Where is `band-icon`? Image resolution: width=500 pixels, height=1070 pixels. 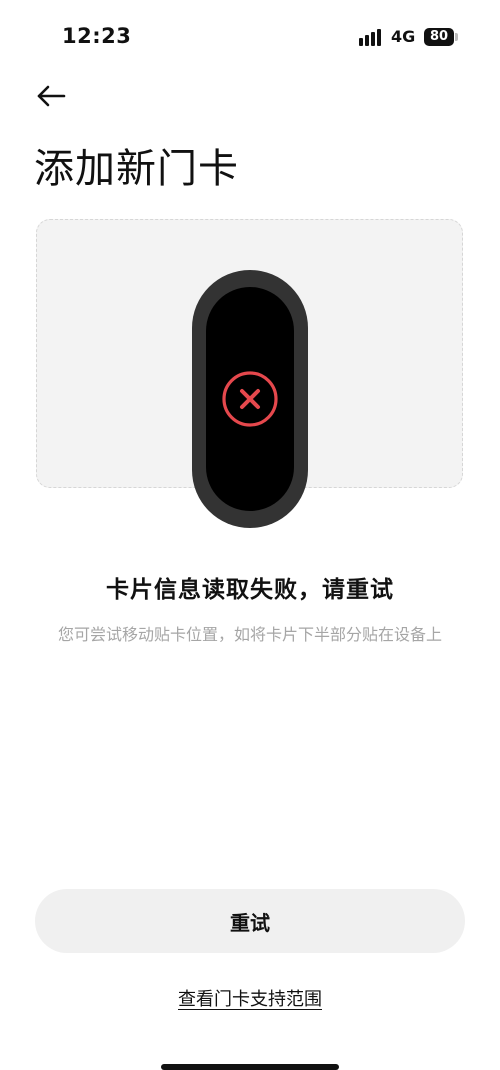
band-icon is located at coordinates (250, 399).